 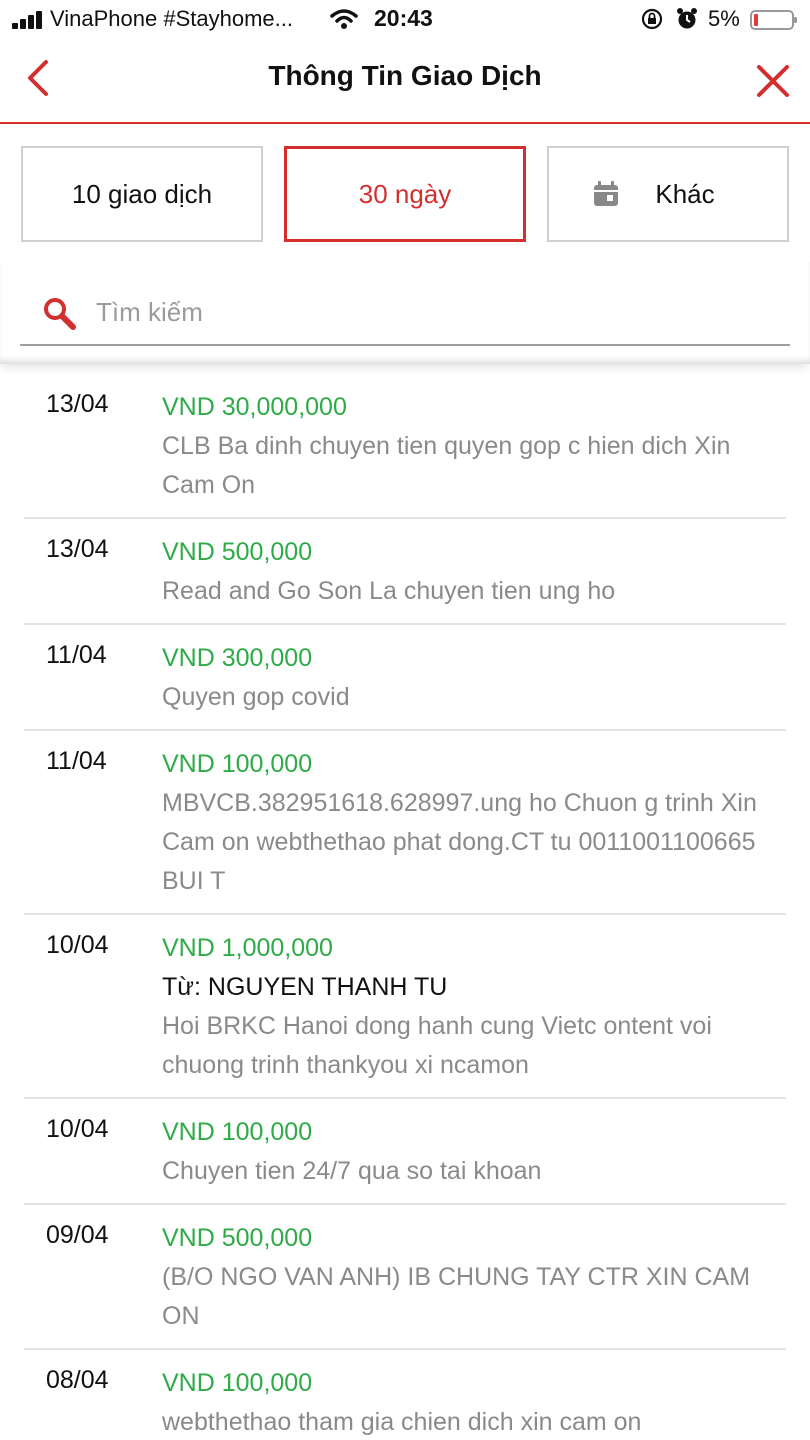 What do you see at coordinates (28, 20) in the screenshot?
I see `signal-icon` at bounding box center [28, 20].